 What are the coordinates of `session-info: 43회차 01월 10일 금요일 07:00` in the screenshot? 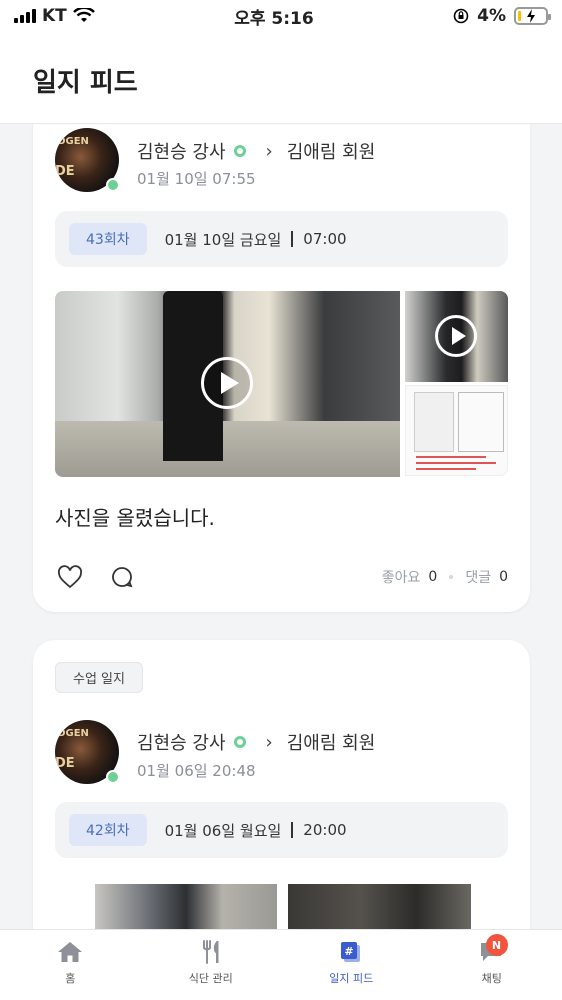 It's located at (281, 239).